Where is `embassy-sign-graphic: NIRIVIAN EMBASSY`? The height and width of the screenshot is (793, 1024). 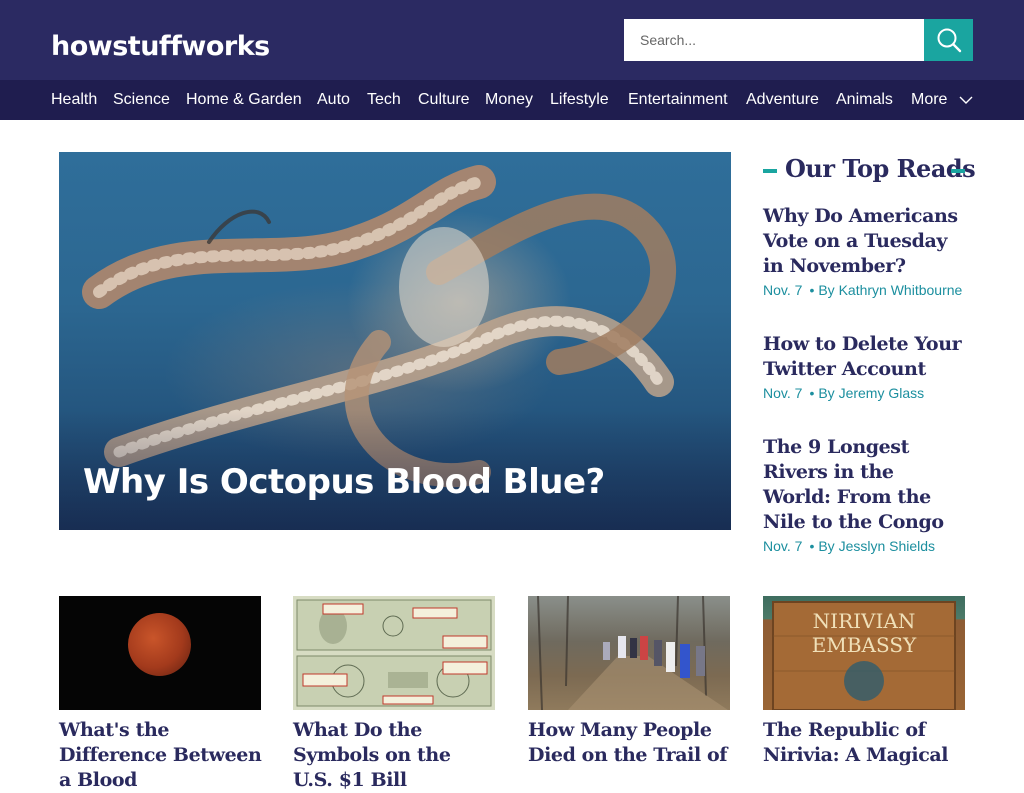
embassy-sign-graphic: NIRIVIAN EMBASSY is located at coordinates (864, 655).